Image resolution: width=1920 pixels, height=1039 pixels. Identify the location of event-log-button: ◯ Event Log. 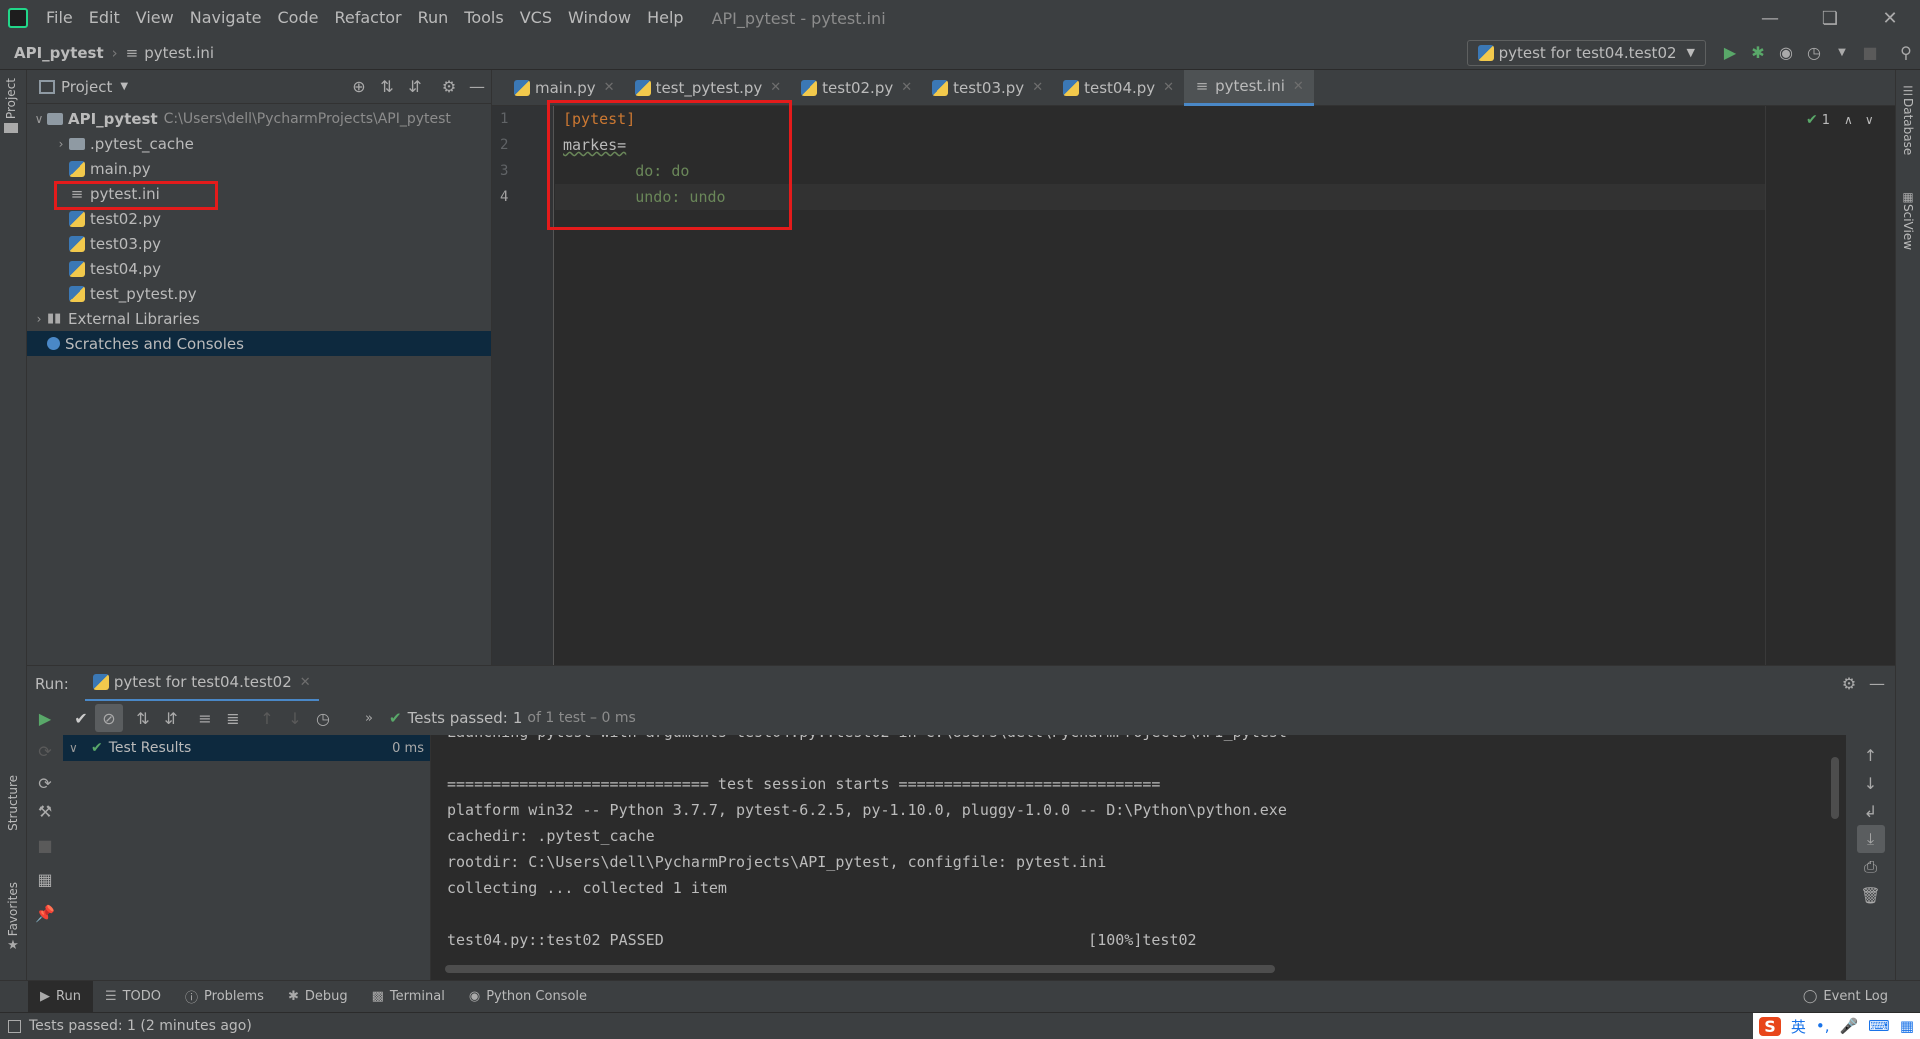
(1845, 997).